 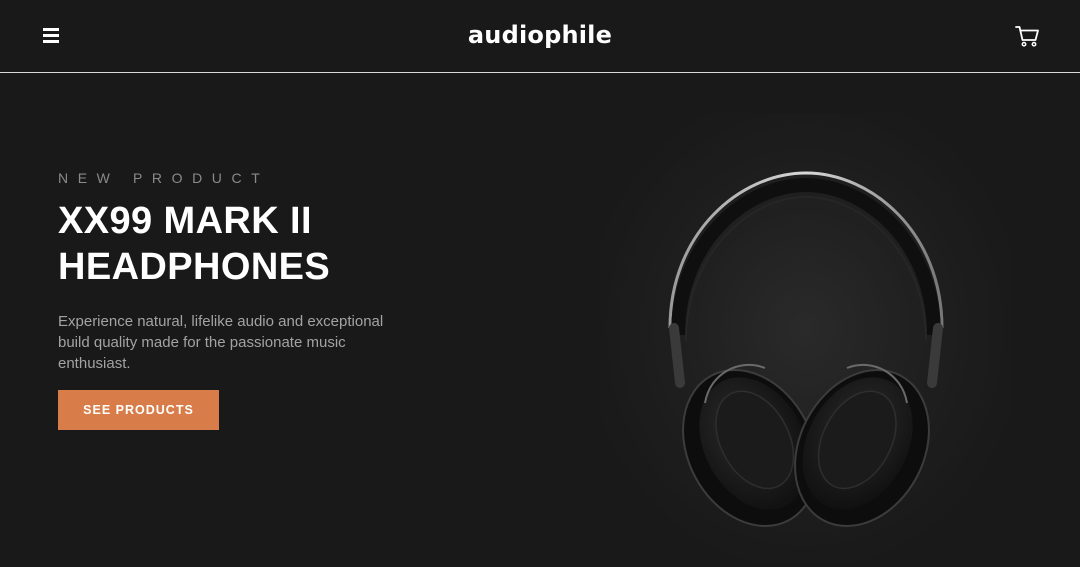 What do you see at coordinates (258, 244) in the screenshot?
I see `hero-title: XX99 Mark II Headphones` at bounding box center [258, 244].